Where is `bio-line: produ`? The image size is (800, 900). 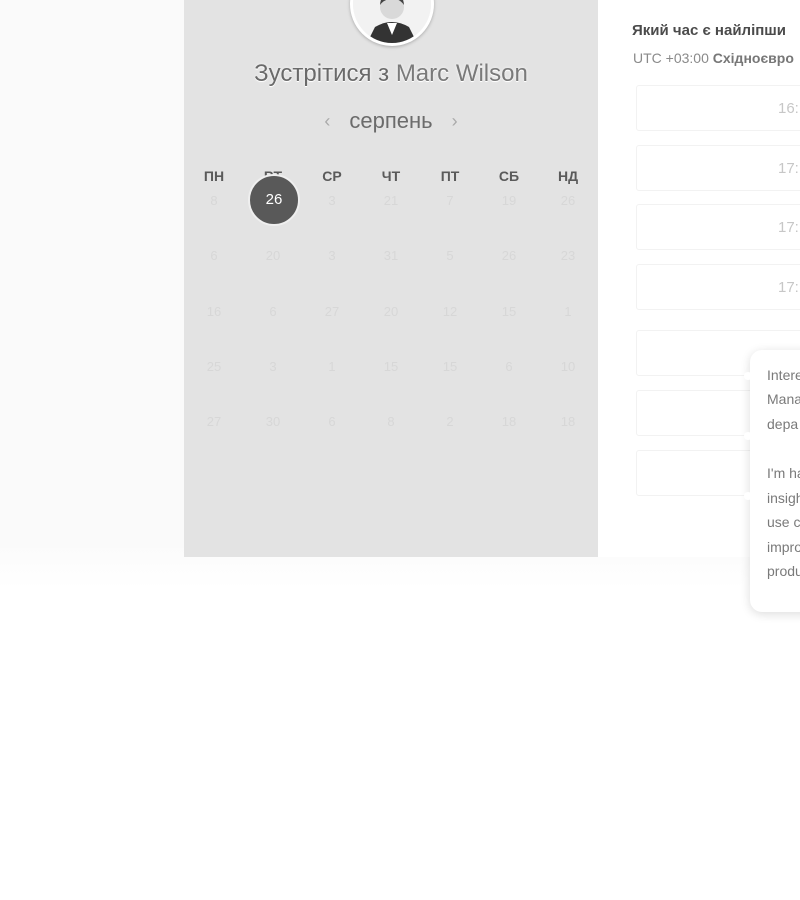 bio-line: produ is located at coordinates (783, 571).